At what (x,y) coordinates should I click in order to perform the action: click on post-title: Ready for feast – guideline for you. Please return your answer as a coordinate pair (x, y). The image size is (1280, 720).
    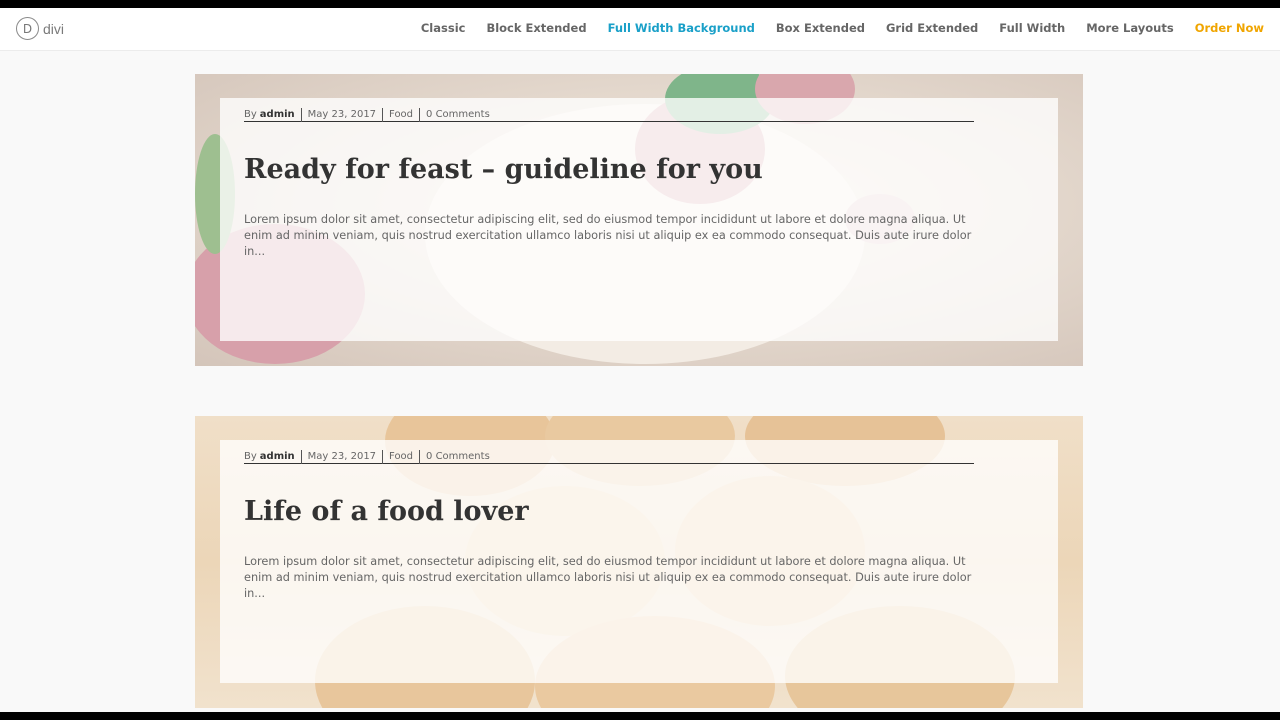
    Looking at the image, I should click on (503, 169).